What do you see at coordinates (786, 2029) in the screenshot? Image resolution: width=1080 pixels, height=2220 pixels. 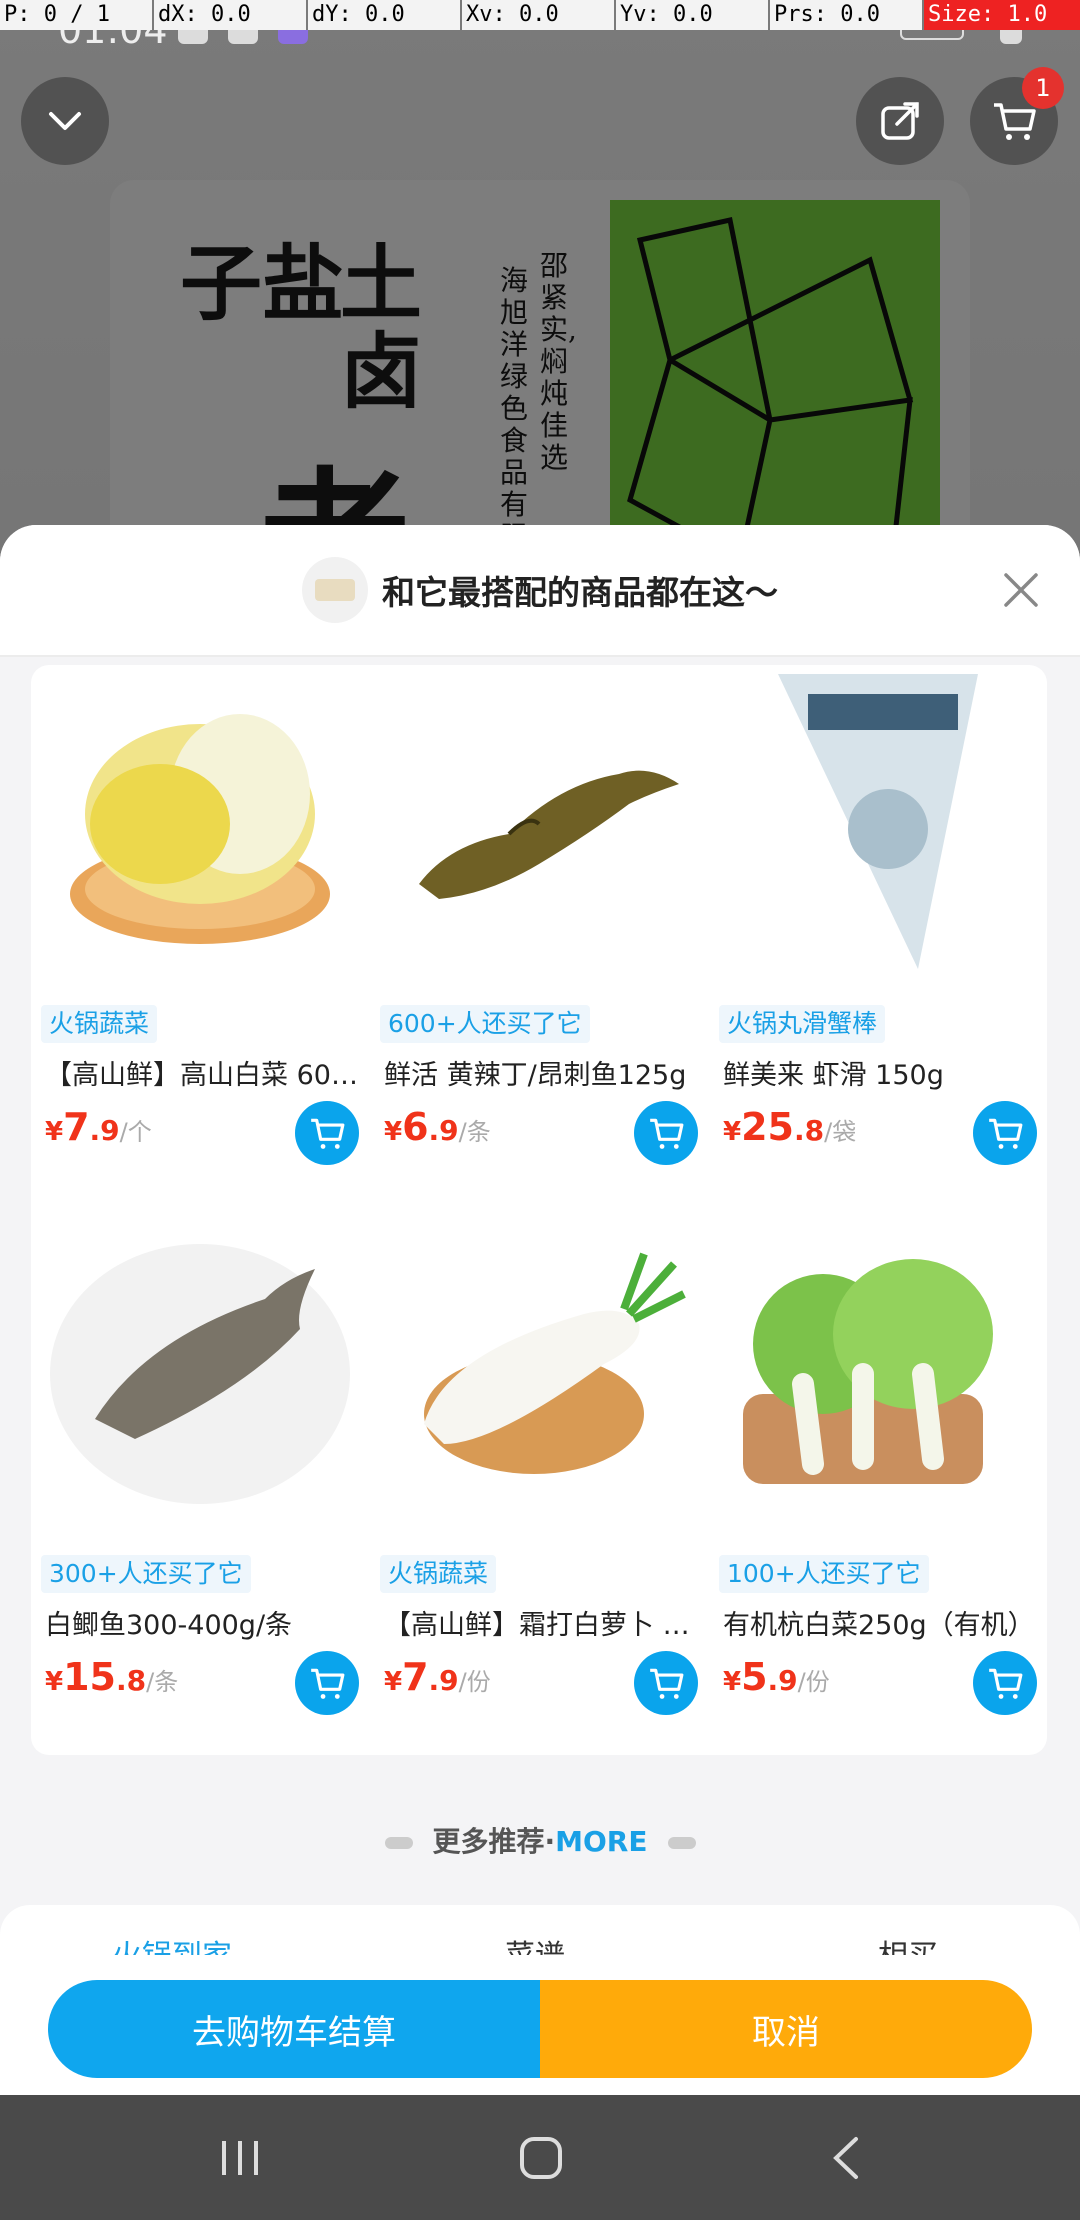 I see `cancel-button: 取消` at bounding box center [786, 2029].